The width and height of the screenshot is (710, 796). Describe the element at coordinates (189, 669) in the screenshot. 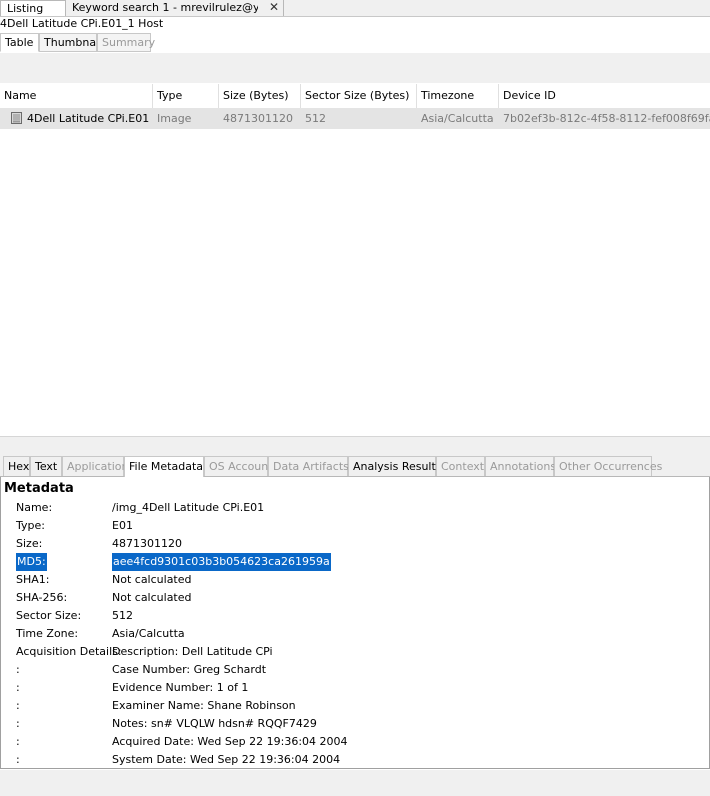

I see `metadata-value: Case Number: Greg Schardt` at that location.